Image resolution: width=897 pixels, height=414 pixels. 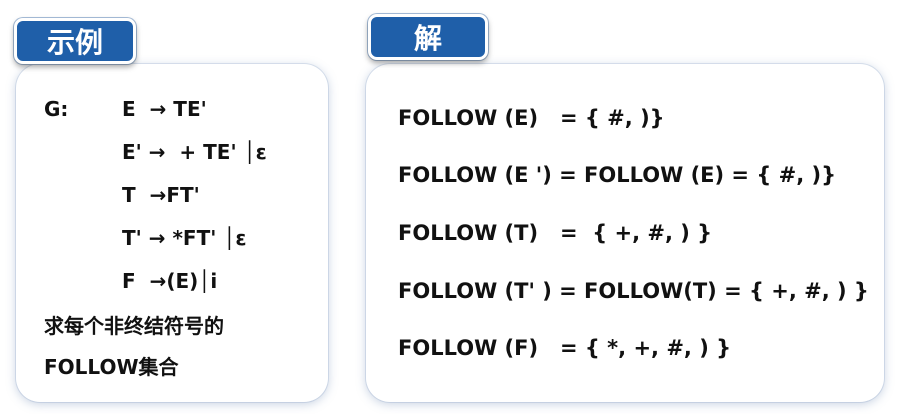 I want to click on follow-t-prime: FOLLOW (T' ) = FOLLOW(T) = { +, #, ) }, so click(x=633, y=291).